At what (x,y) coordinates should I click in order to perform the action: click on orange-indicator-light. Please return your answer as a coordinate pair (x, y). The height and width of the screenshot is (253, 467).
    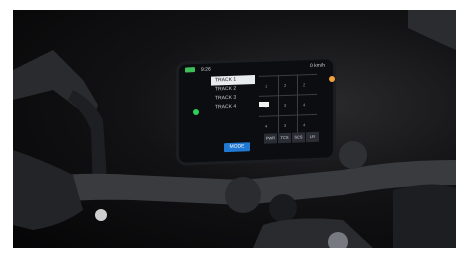
    Looking at the image, I should click on (332, 79).